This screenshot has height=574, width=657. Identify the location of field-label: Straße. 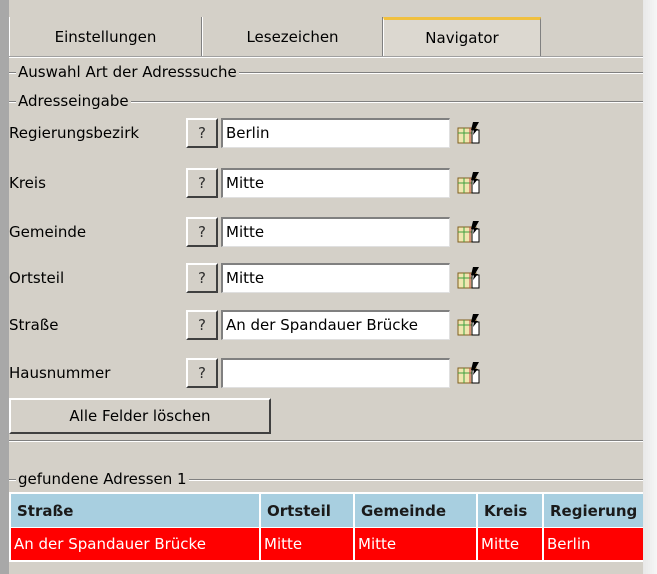
(34, 325).